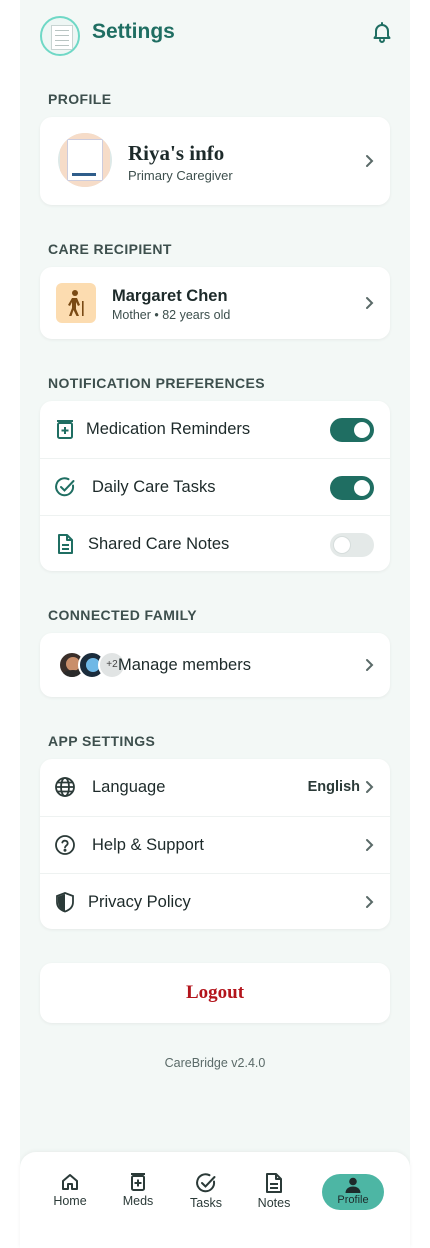 The image size is (430, 1248). I want to click on recipient-name: Margaret Chen, so click(170, 296).